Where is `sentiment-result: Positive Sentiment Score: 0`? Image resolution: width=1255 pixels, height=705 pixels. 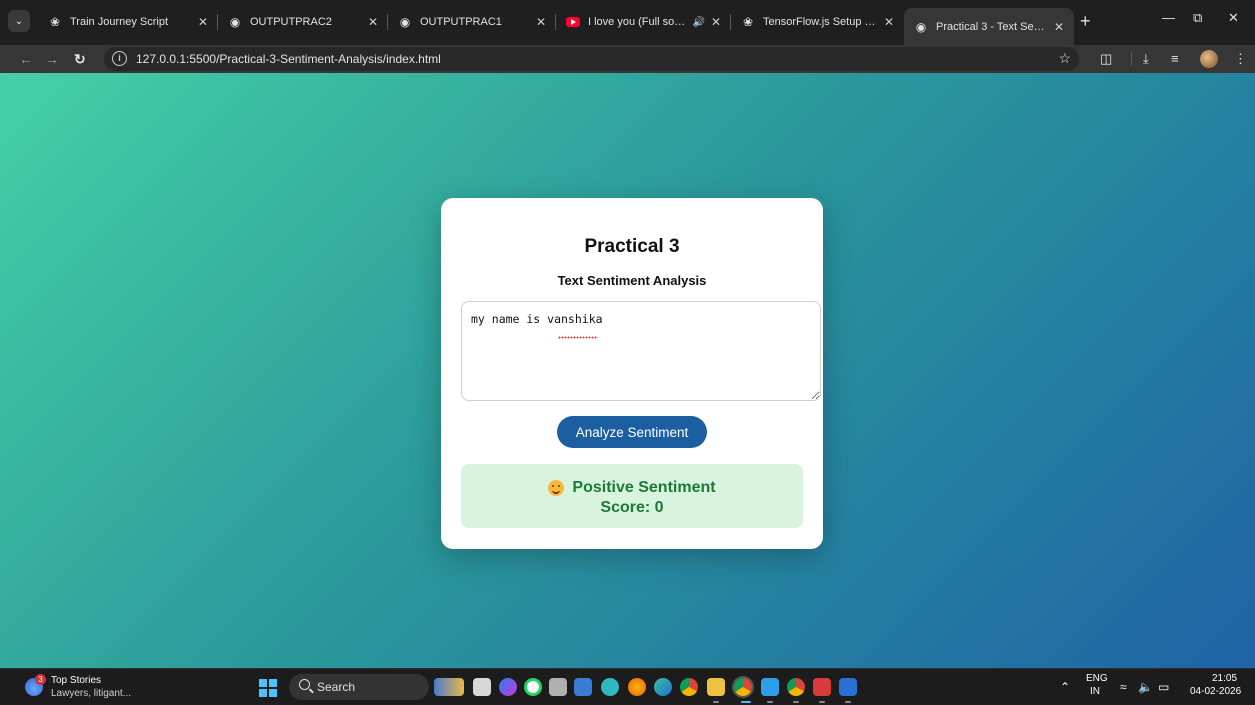 sentiment-result: Positive Sentiment Score: 0 is located at coordinates (632, 496).